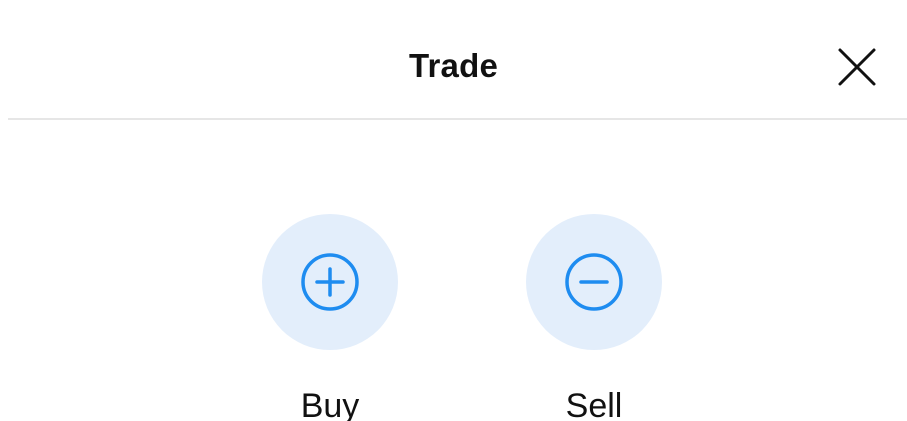 This screenshot has height=421, width=907. I want to click on sheet-title: Trade, so click(453, 65).